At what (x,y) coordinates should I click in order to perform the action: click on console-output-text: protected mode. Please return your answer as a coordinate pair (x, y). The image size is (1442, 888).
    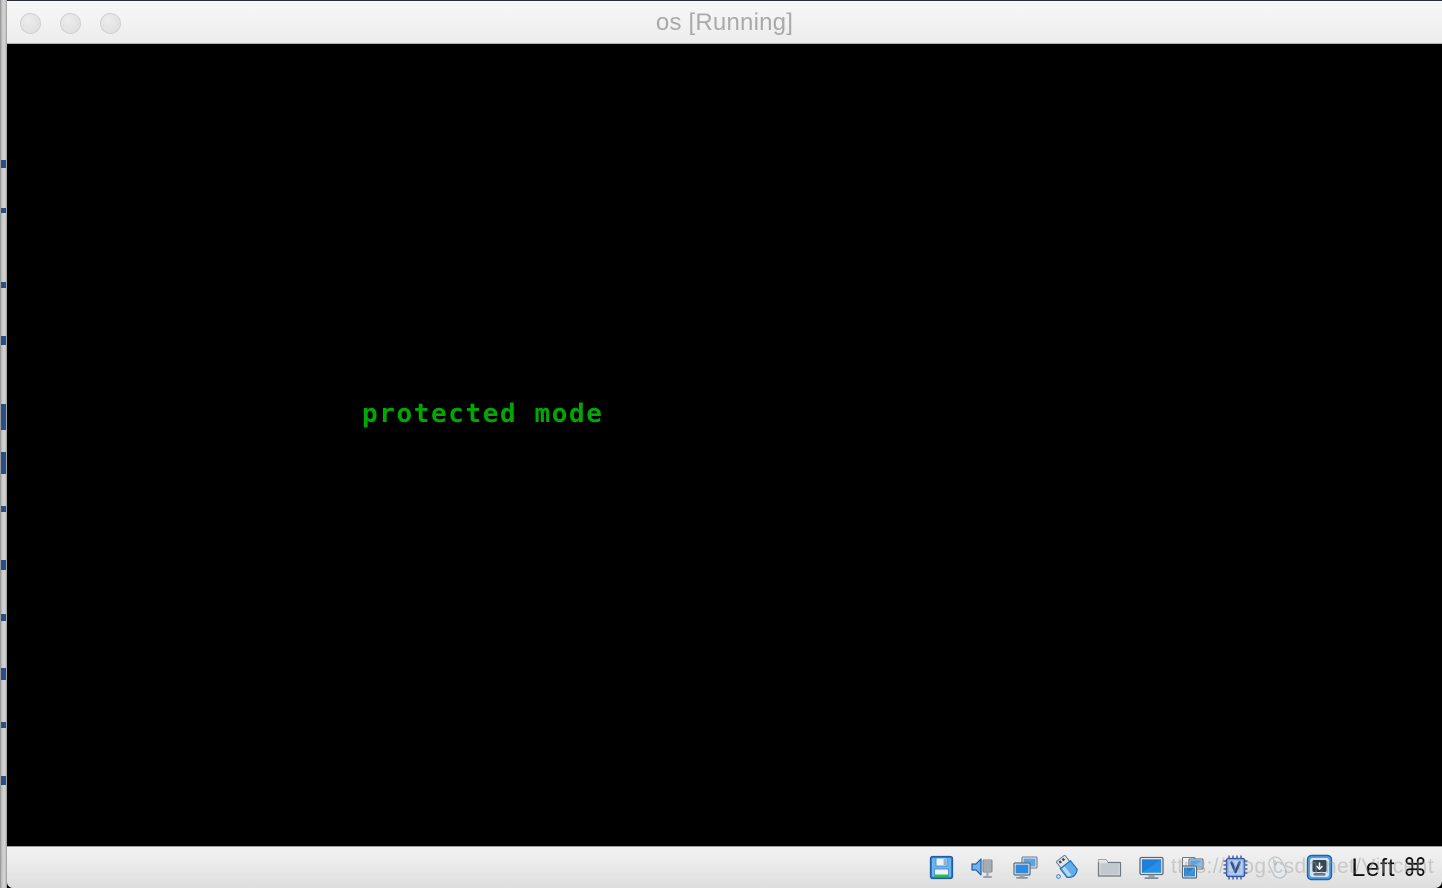
    Looking at the image, I should click on (483, 414).